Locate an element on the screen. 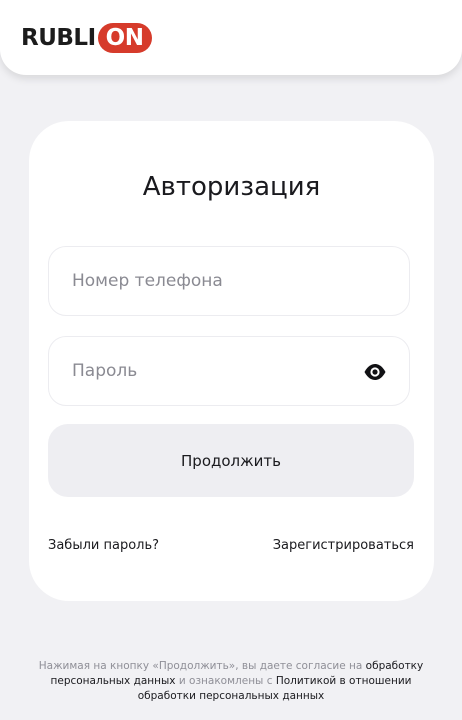 The width and height of the screenshot is (462, 720). register-link: Зарегистрироваться is located at coordinates (343, 546).